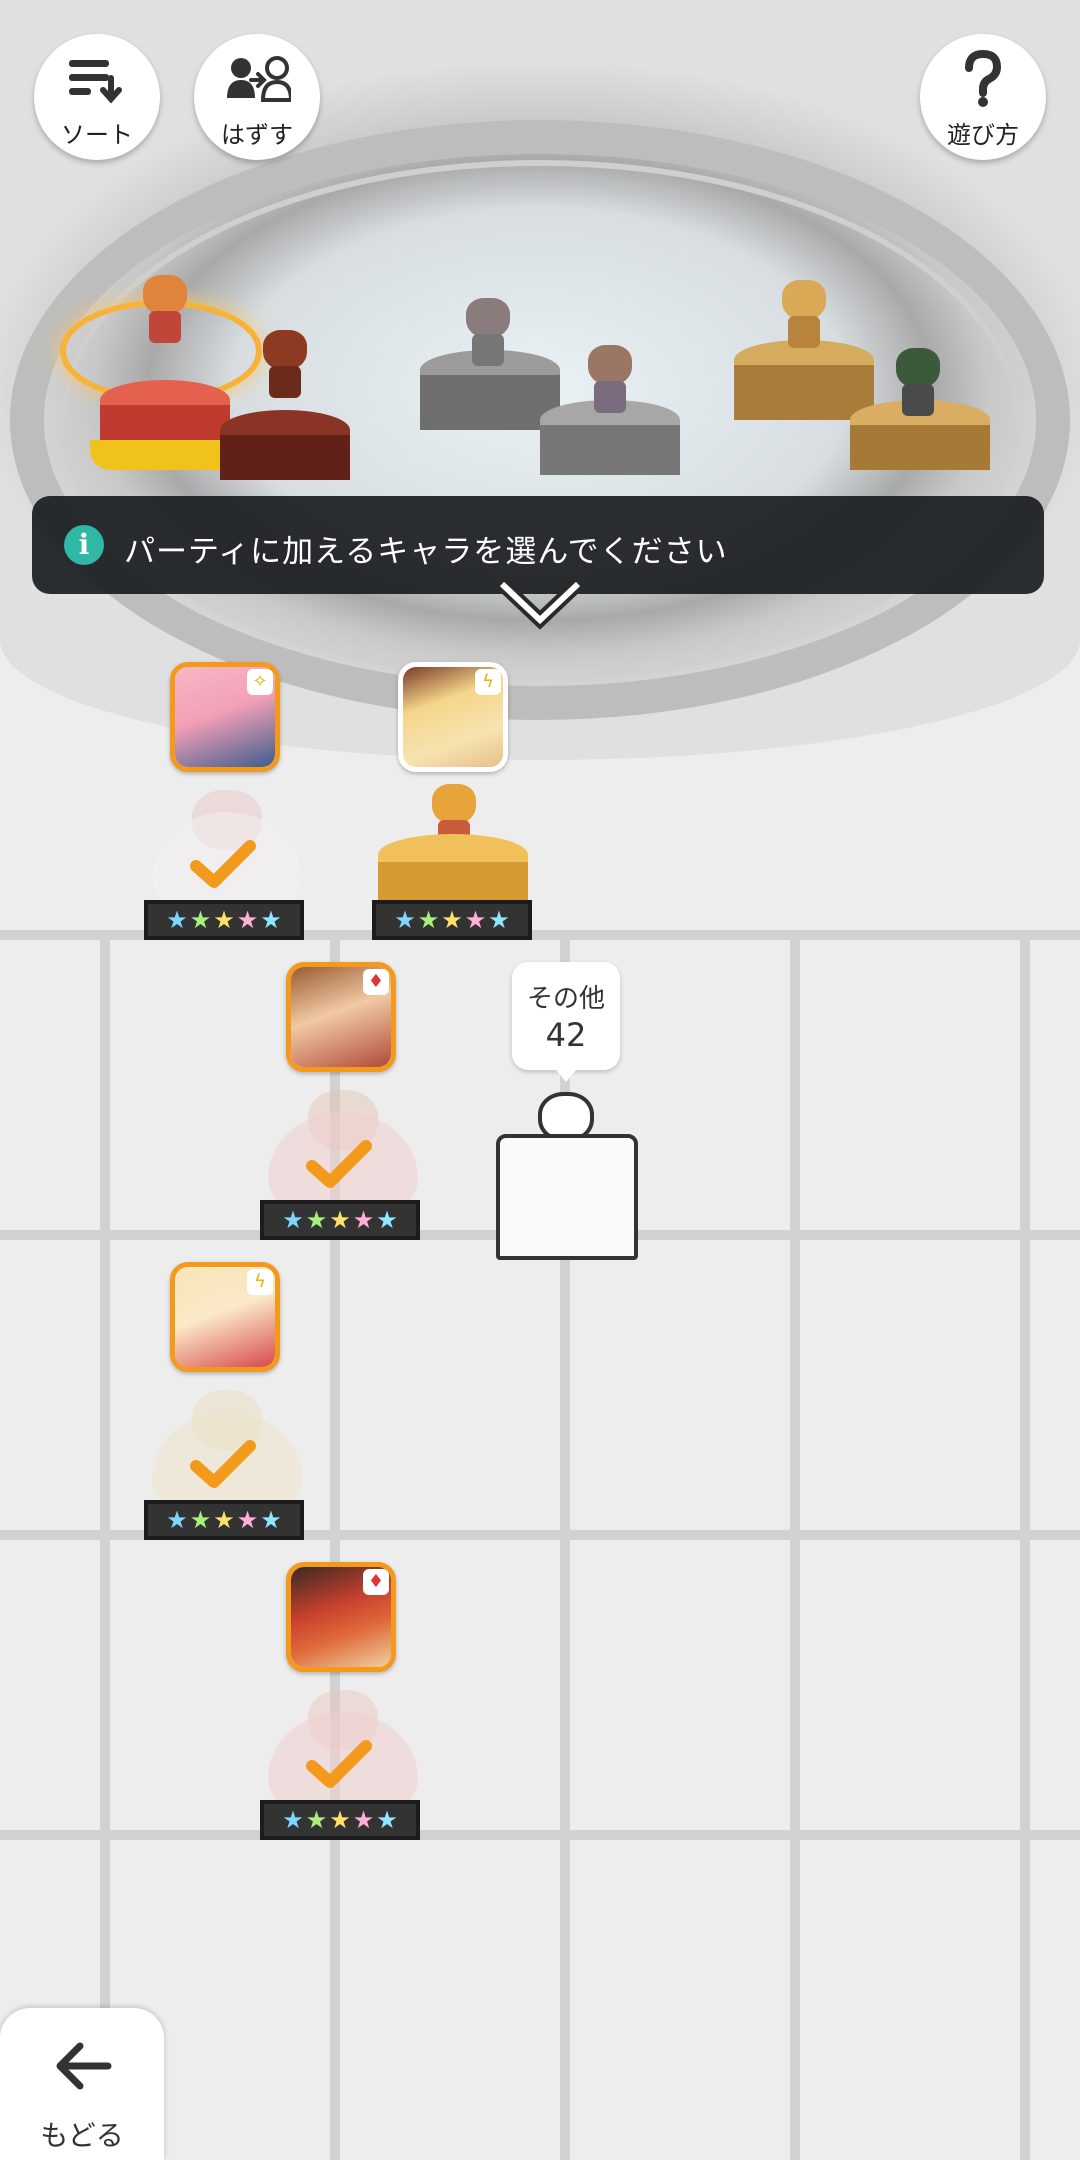  I want to click on others-label: その他, so click(565, 999).